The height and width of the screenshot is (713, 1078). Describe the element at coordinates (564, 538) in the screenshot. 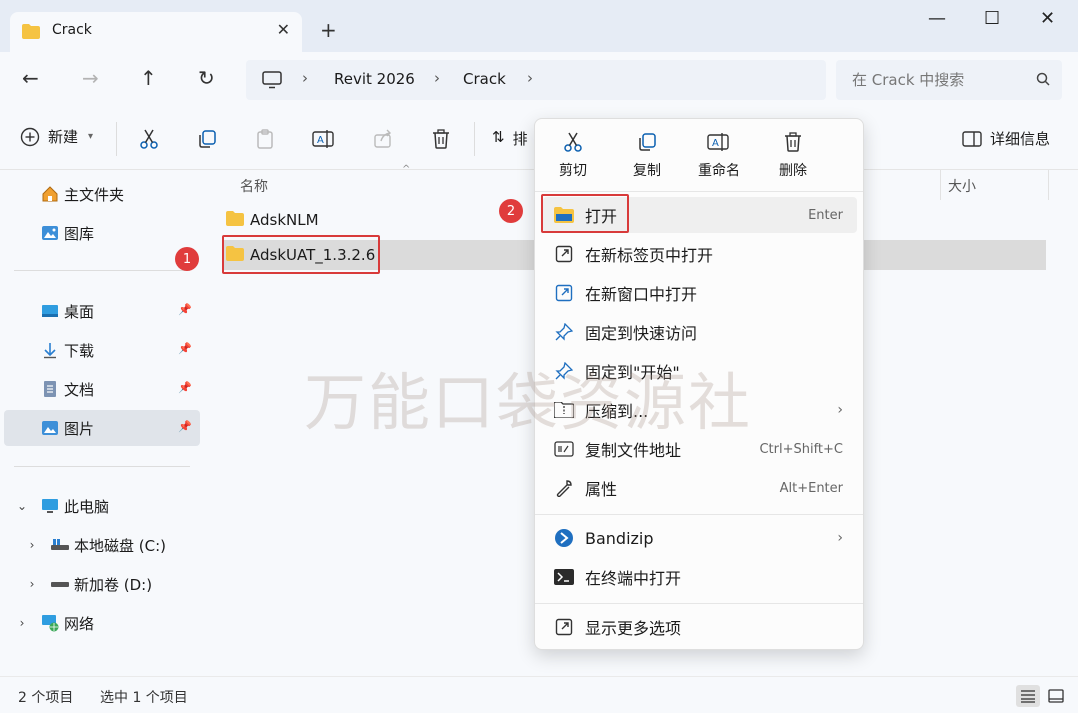

I see `bandizip-icon` at that location.